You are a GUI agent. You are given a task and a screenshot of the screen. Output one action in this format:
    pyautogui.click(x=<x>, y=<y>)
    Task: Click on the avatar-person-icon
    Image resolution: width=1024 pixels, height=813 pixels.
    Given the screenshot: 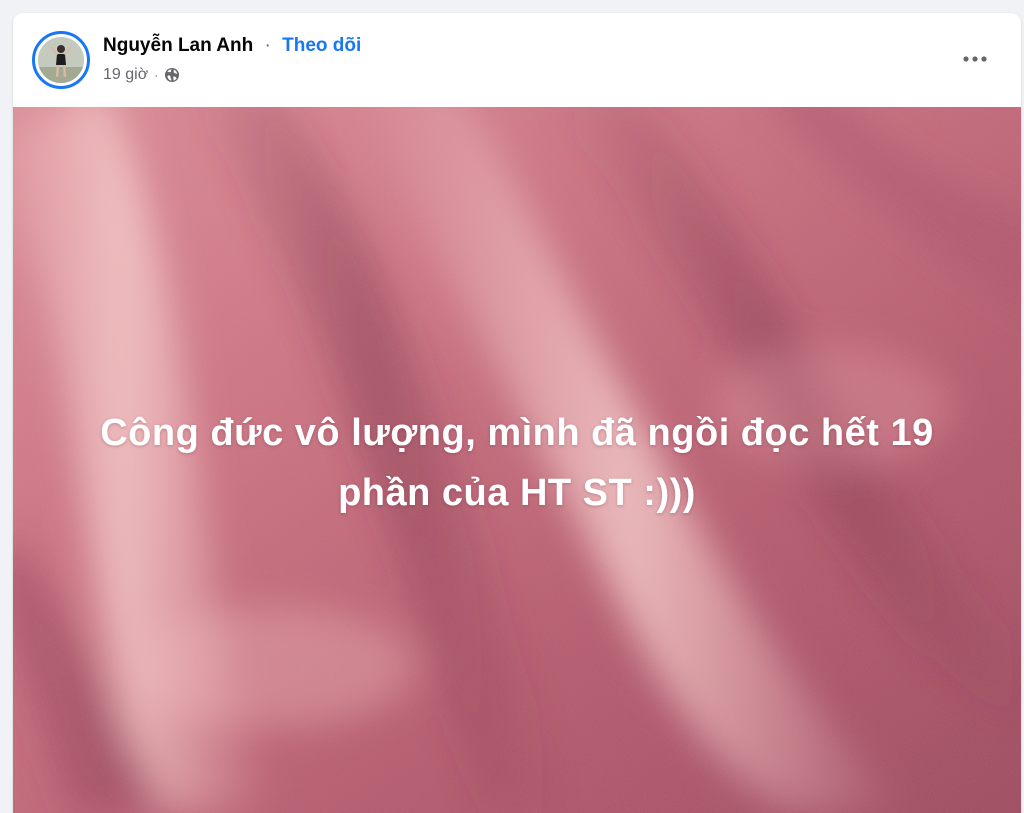 What is the action you would take?
    pyautogui.click(x=61, y=60)
    